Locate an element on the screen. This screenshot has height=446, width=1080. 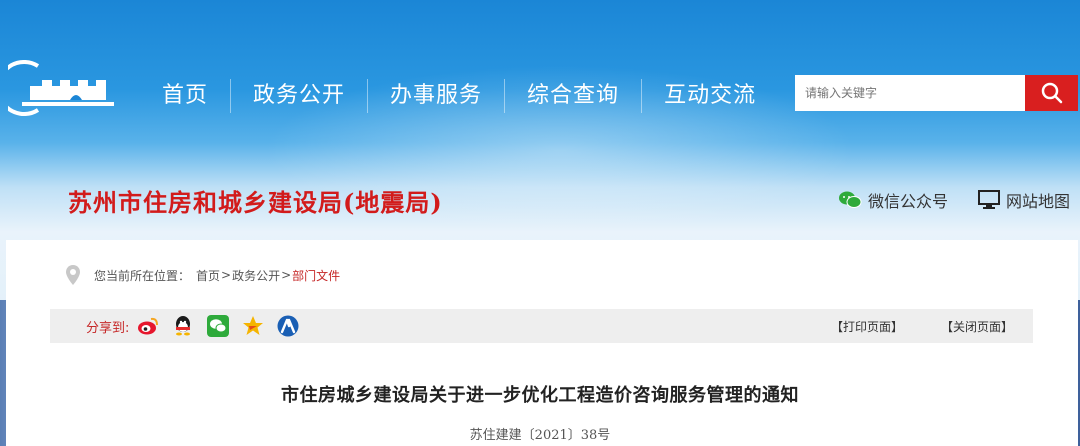
wechat-icon is located at coordinates (850, 199).